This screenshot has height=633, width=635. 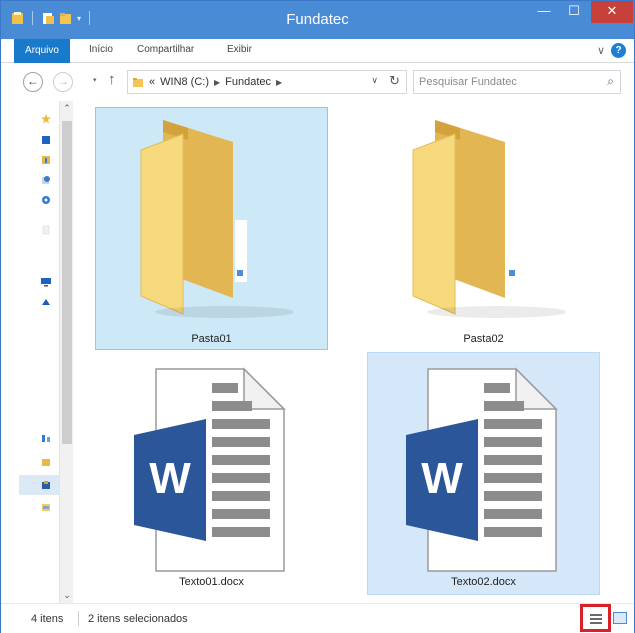 What do you see at coordinates (620, 618) in the screenshot?
I see `large-icons-view-button` at bounding box center [620, 618].